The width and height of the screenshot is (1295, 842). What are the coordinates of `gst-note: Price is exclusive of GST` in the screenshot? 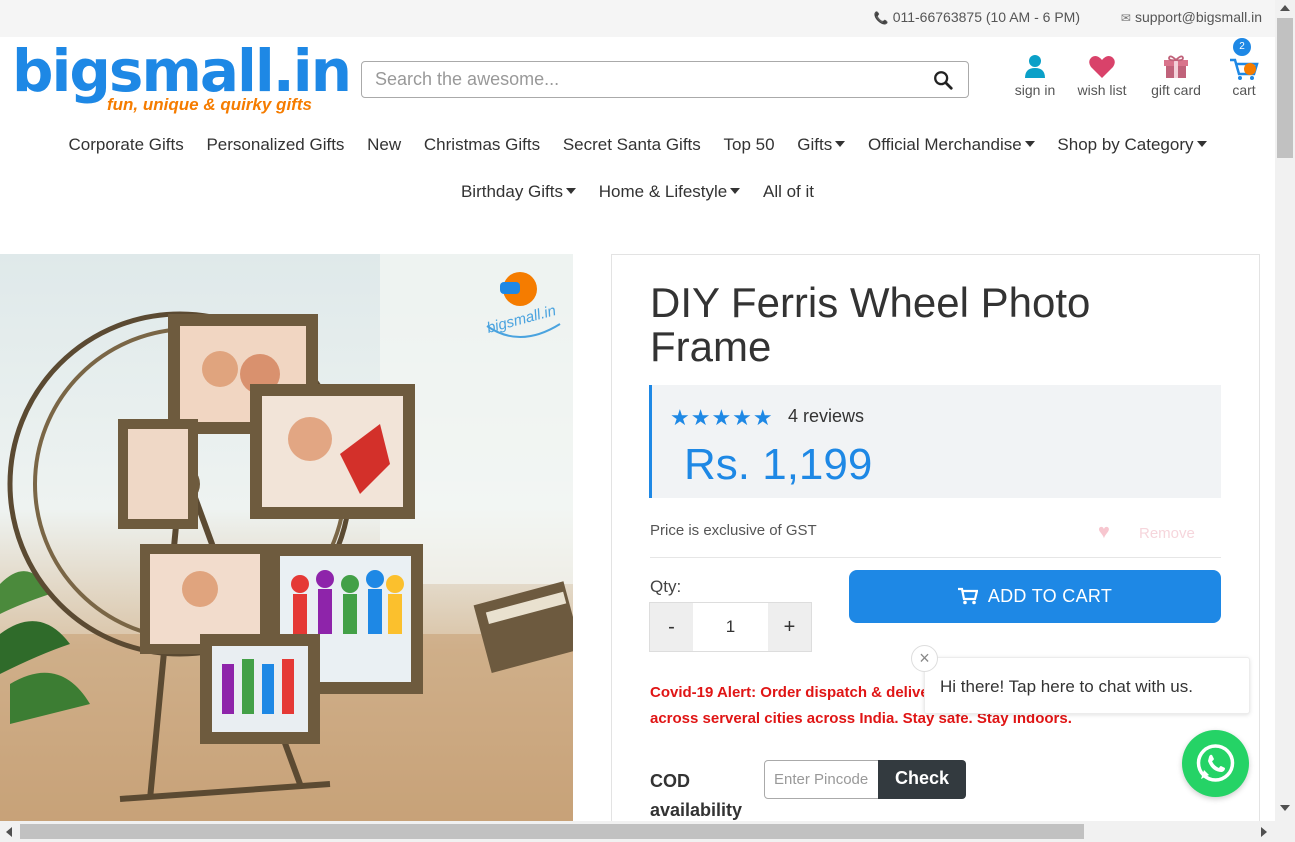 It's located at (733, 530).